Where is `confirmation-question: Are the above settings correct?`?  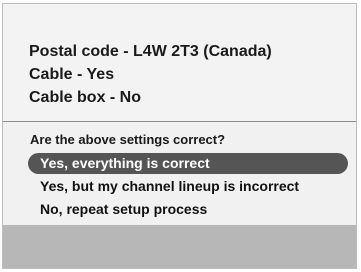 confirmation-question: Are the above settings correct? is located at coordinates (128, 139).